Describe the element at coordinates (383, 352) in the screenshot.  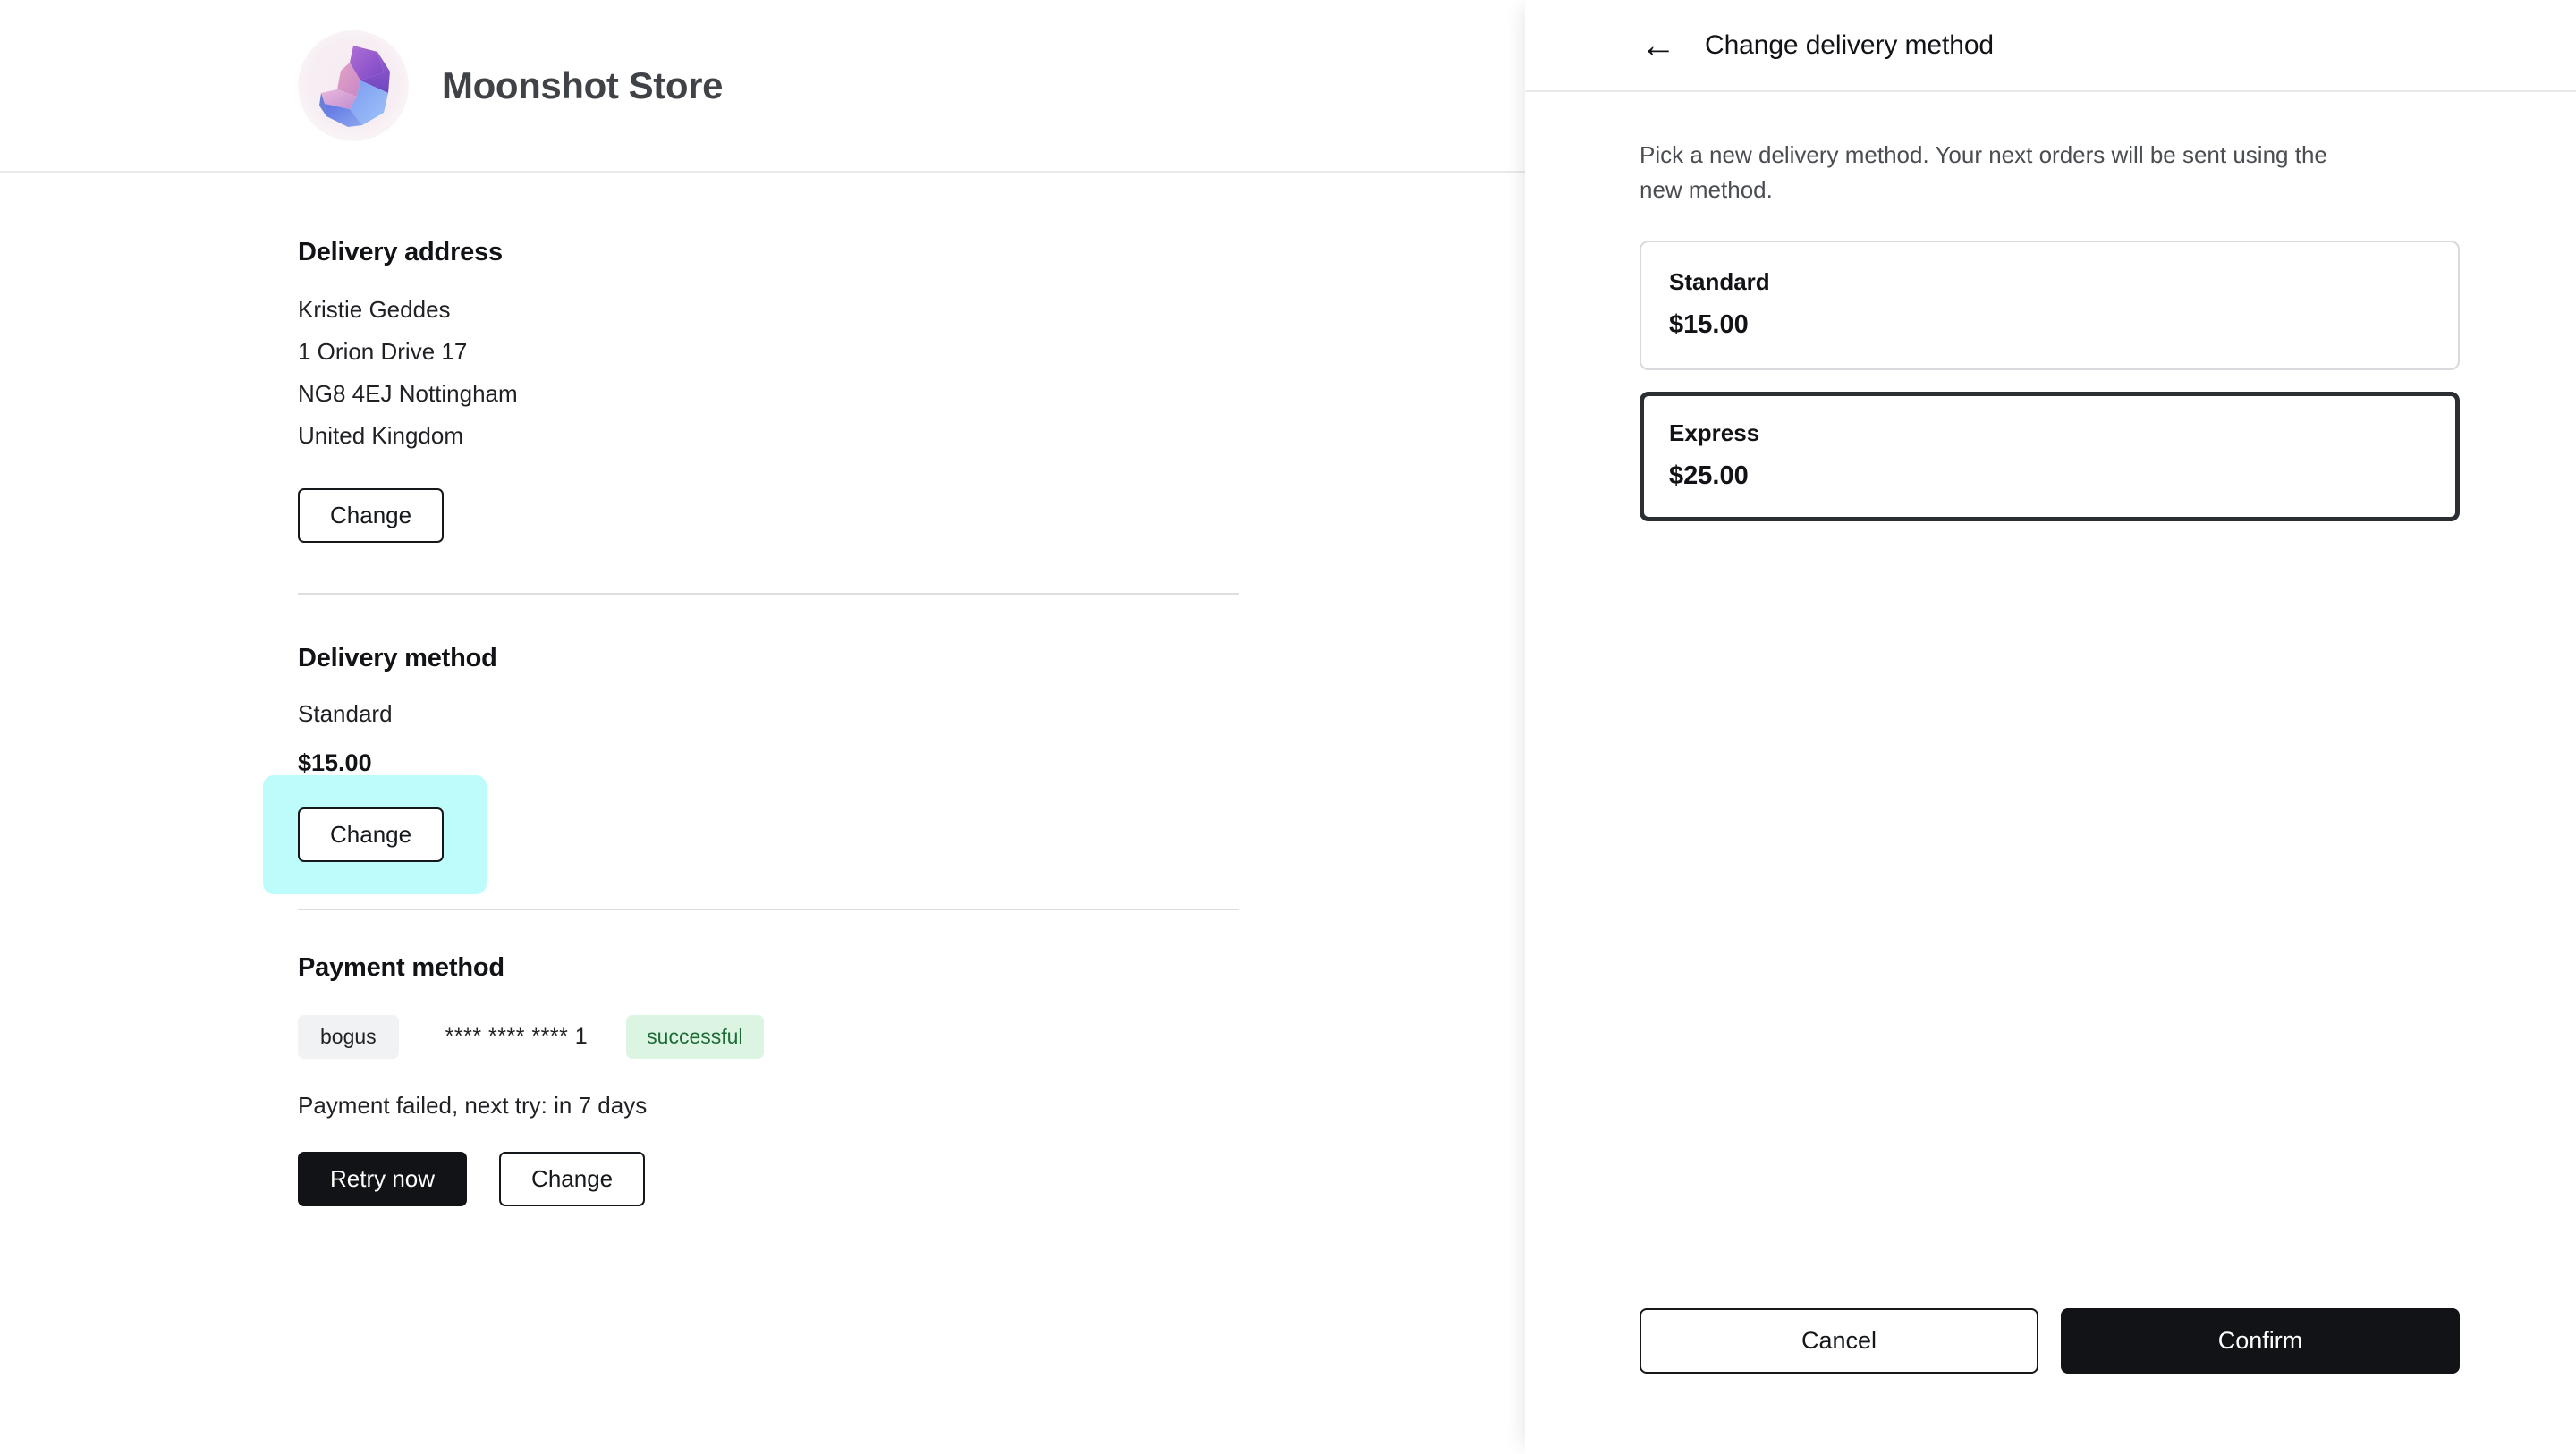
I see `address-line: 1 Orion Drive 17` at that location.